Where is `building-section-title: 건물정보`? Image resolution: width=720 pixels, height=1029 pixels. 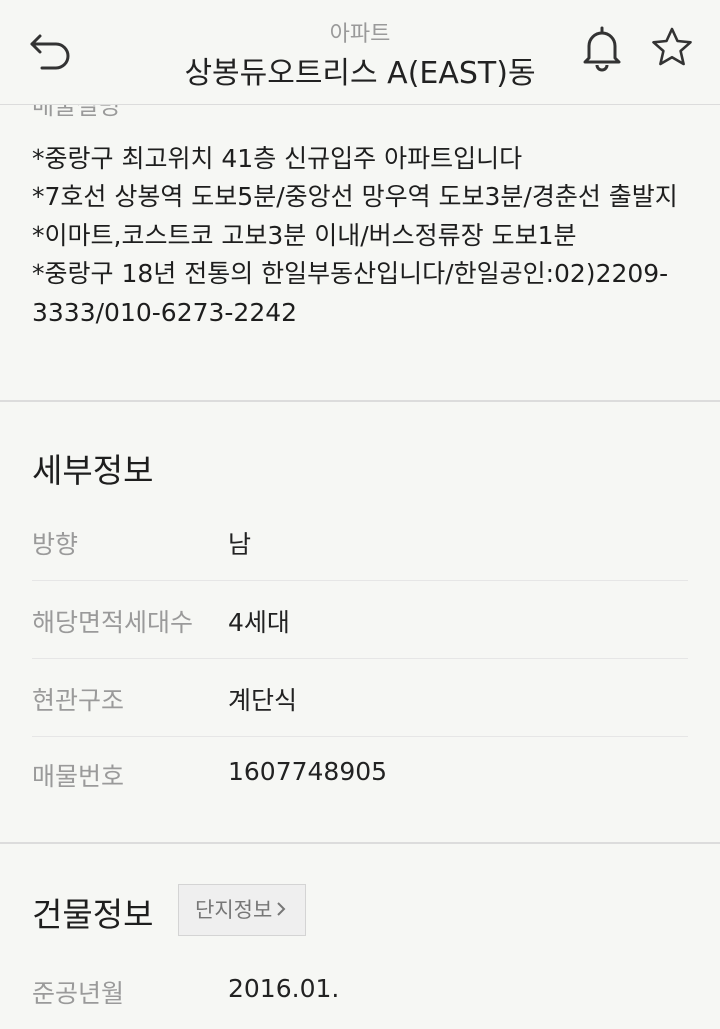
building-section-title: 건물정보 is located at coordinates (93, 914).